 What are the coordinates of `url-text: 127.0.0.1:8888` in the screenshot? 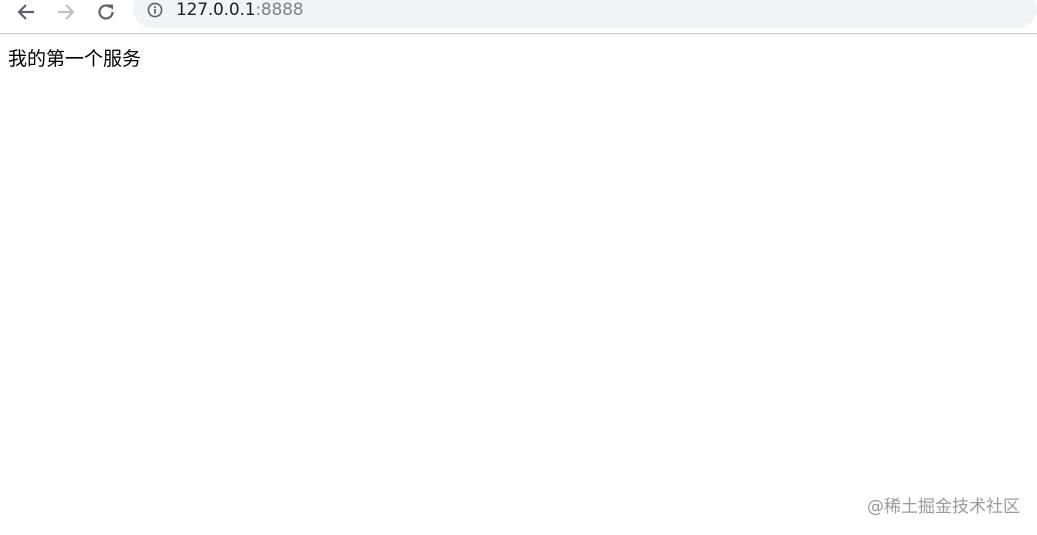 It's located at (240, 10).